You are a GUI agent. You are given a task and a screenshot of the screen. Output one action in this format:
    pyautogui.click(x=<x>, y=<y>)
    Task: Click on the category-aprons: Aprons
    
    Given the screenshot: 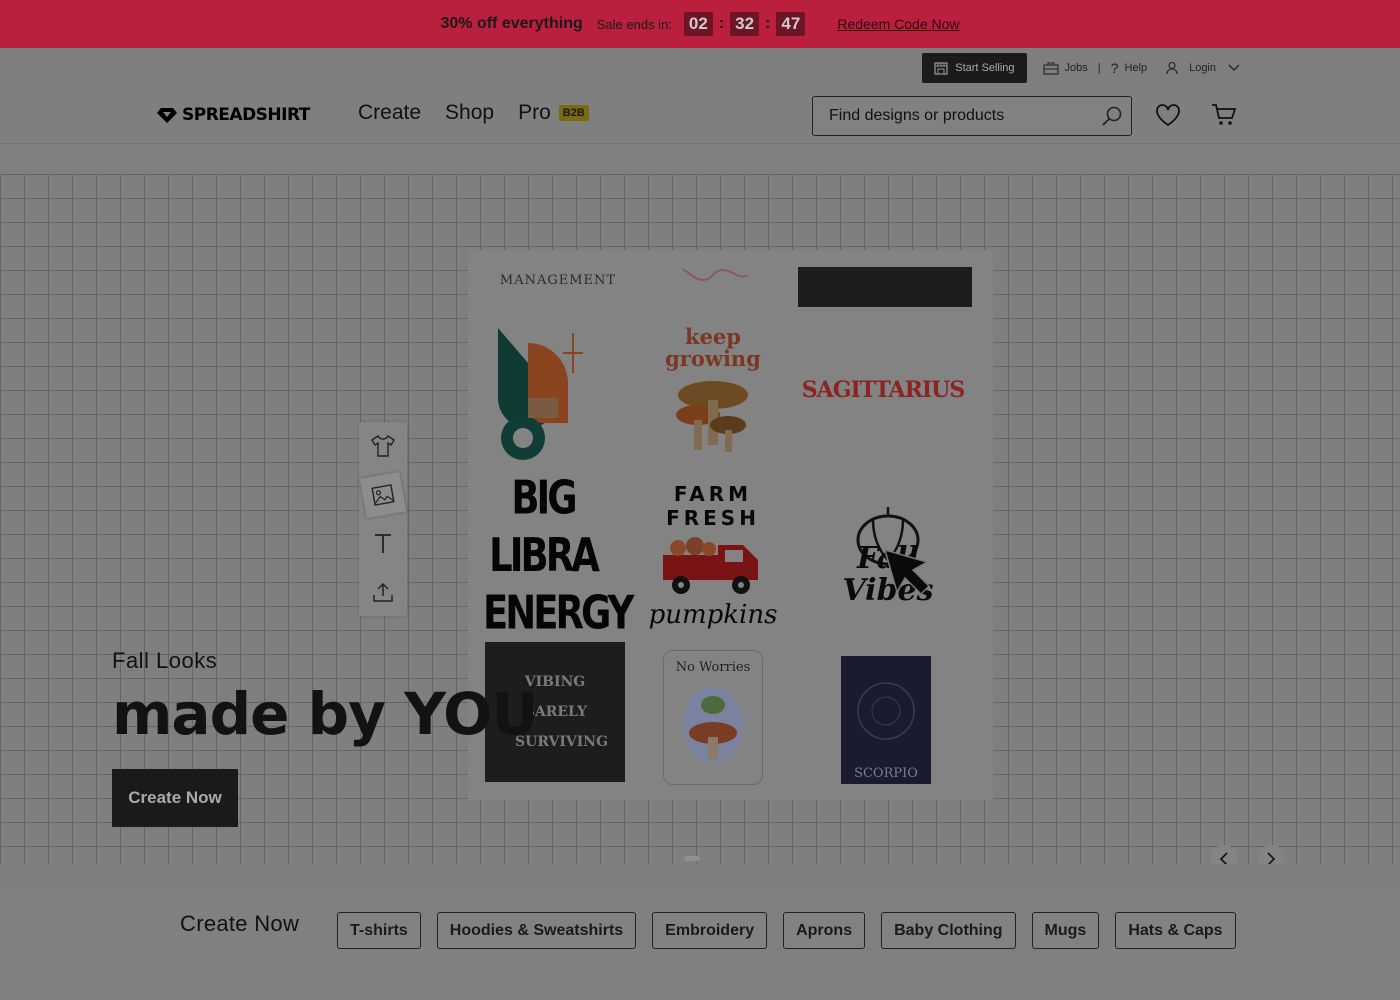 What is the action you would take?
    pyautogui.click(x=824, y=930)
    